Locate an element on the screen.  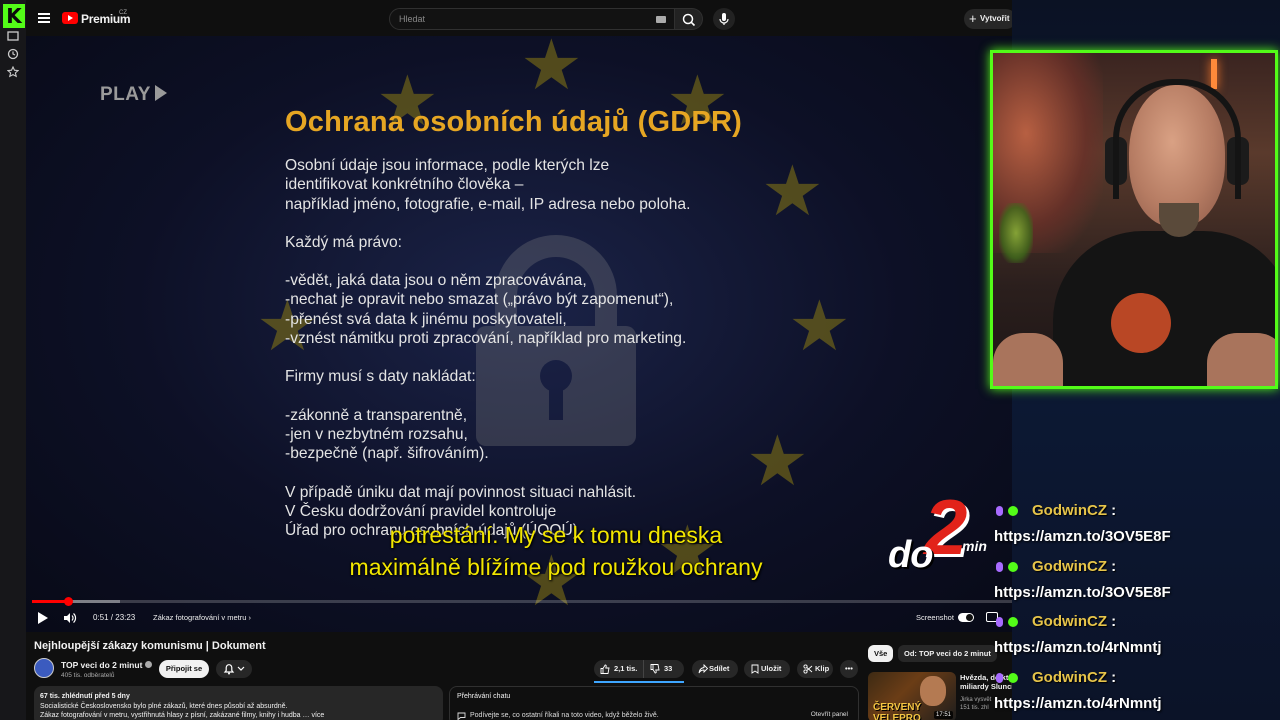
slide-line: Každý má právo: is located at coordinates (344, 242).